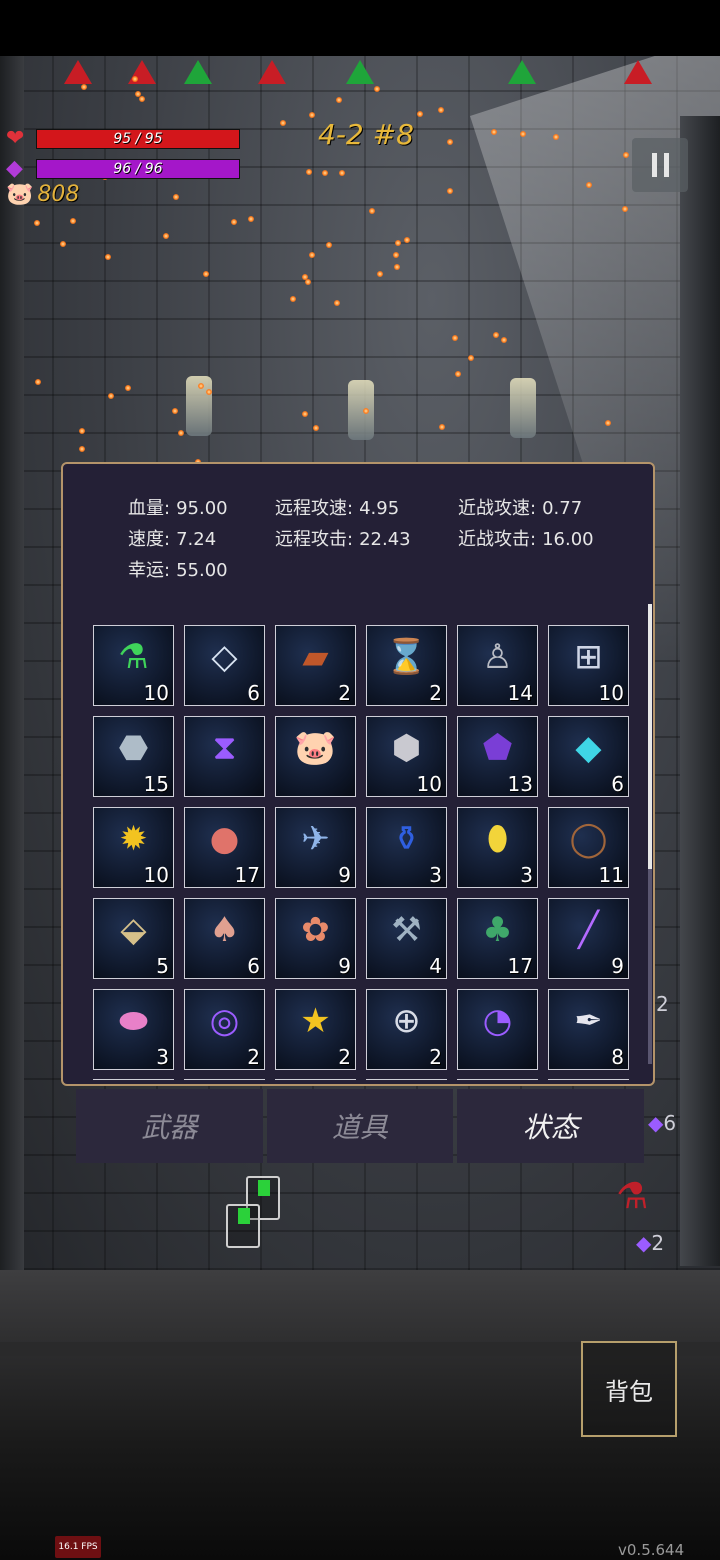 This screenshot has height=1560, width=720. What do you see at coordinates (156, 784) in the screenshot?
I see `item-count: 15` at bounding box center [156, 784].